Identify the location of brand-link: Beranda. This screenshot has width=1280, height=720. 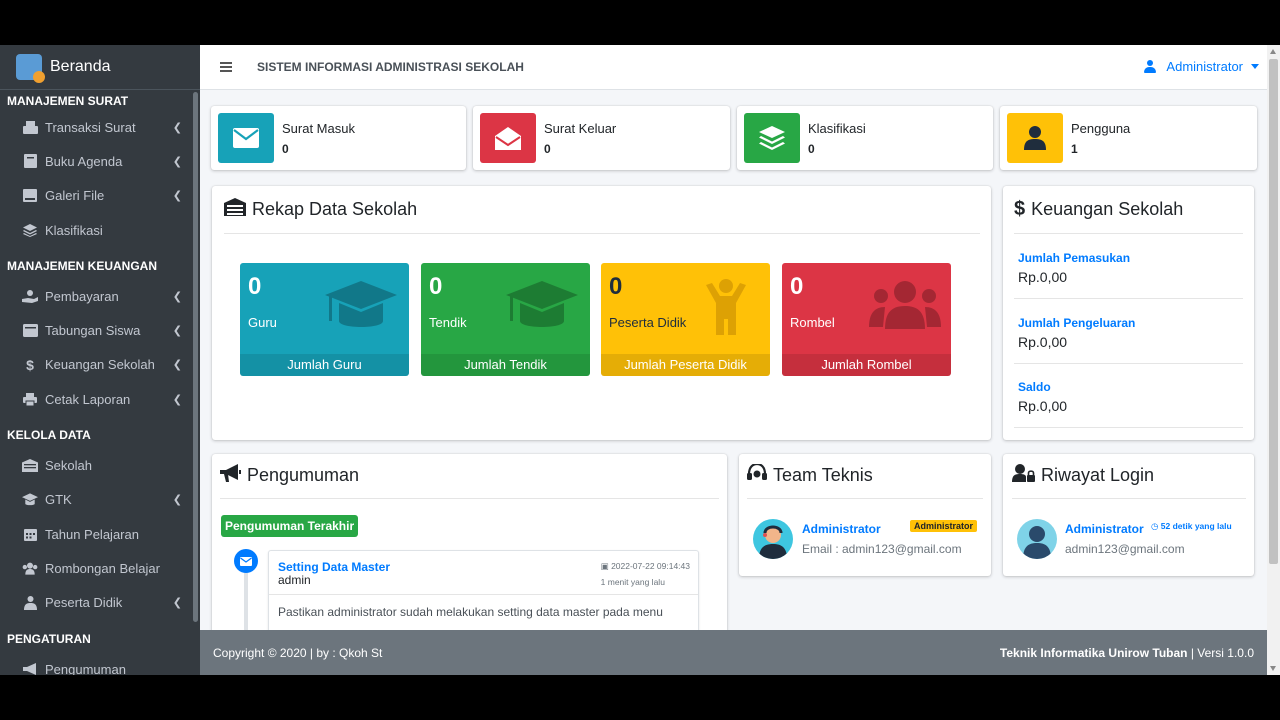
(100, 67).